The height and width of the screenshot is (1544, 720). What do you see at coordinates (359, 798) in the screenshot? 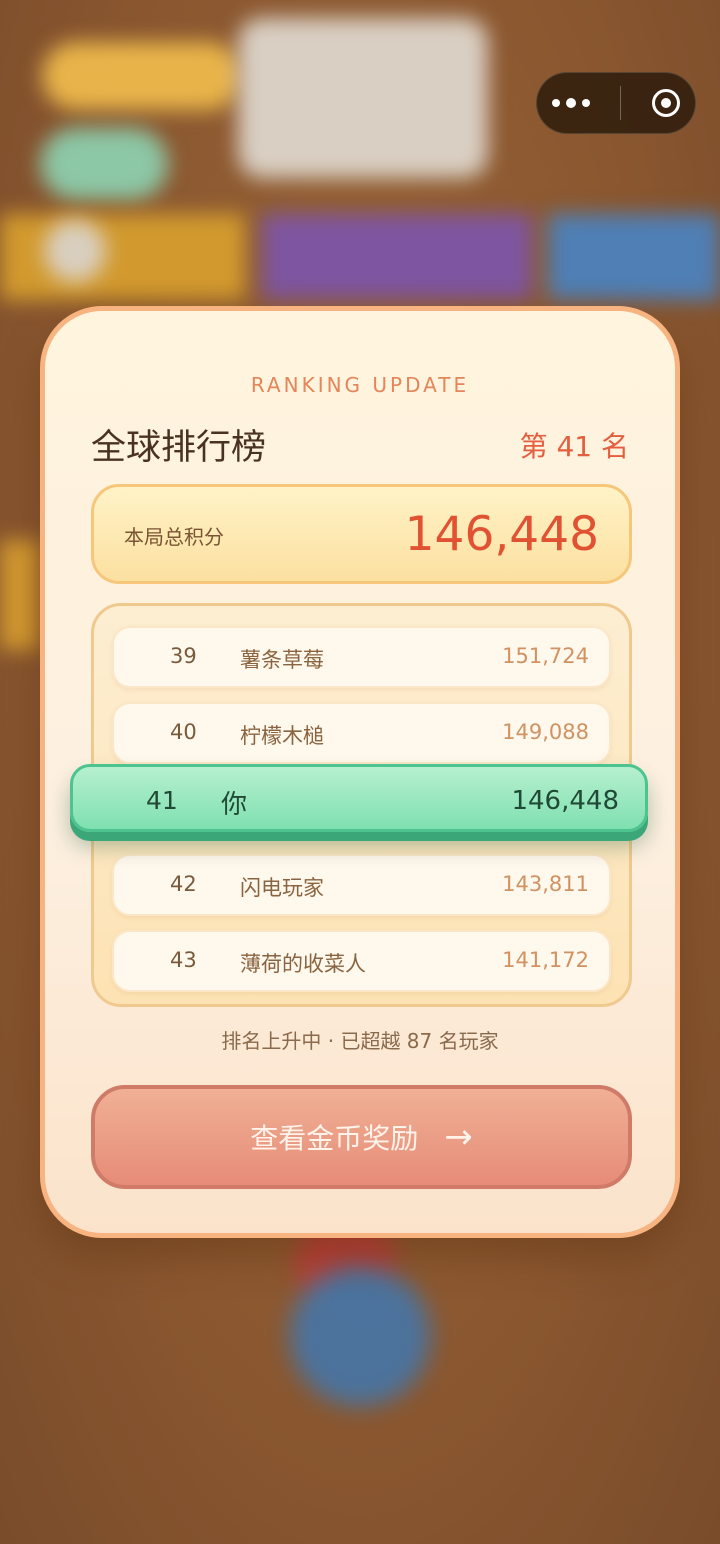
I see `current-player-row: 41 你 146,448` at bounding box center [359, 798].